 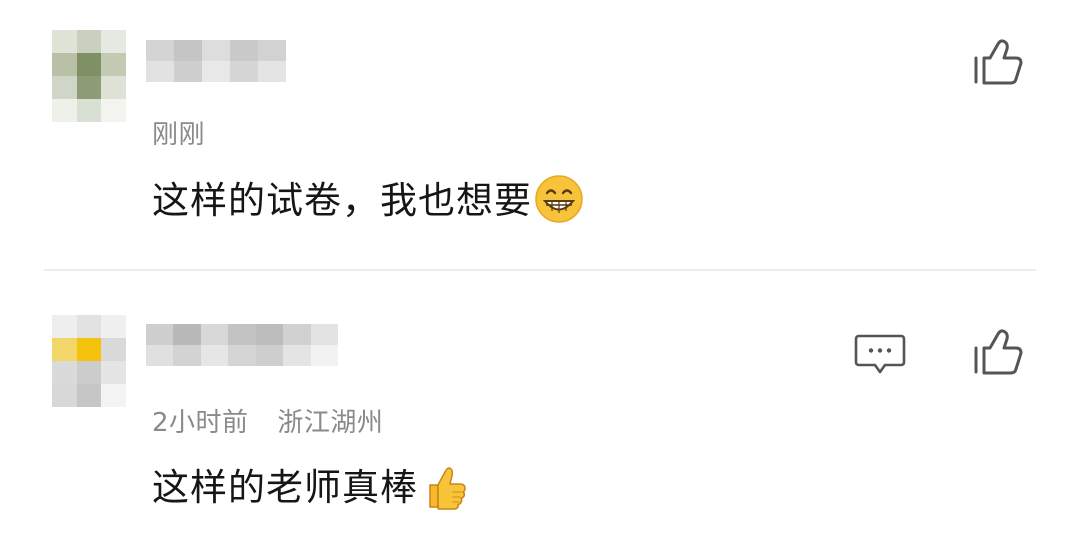 I want to click on comment-location: 浙江湖州, so click(x=330, y=423).